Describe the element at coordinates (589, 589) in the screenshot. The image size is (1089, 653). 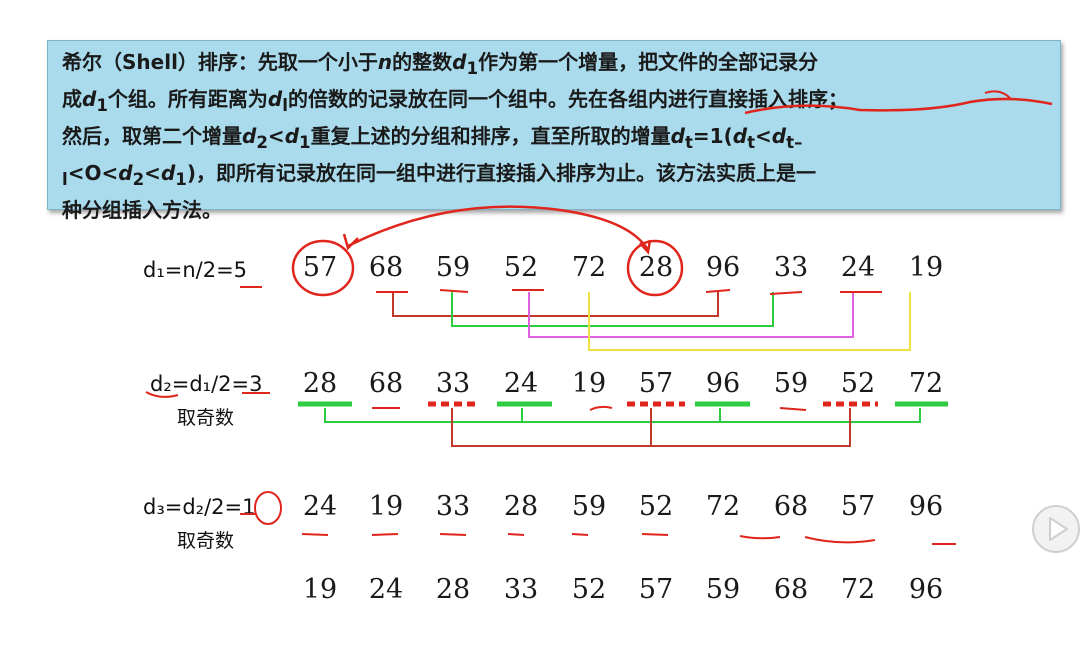
I see `final-value: 52` at that location.